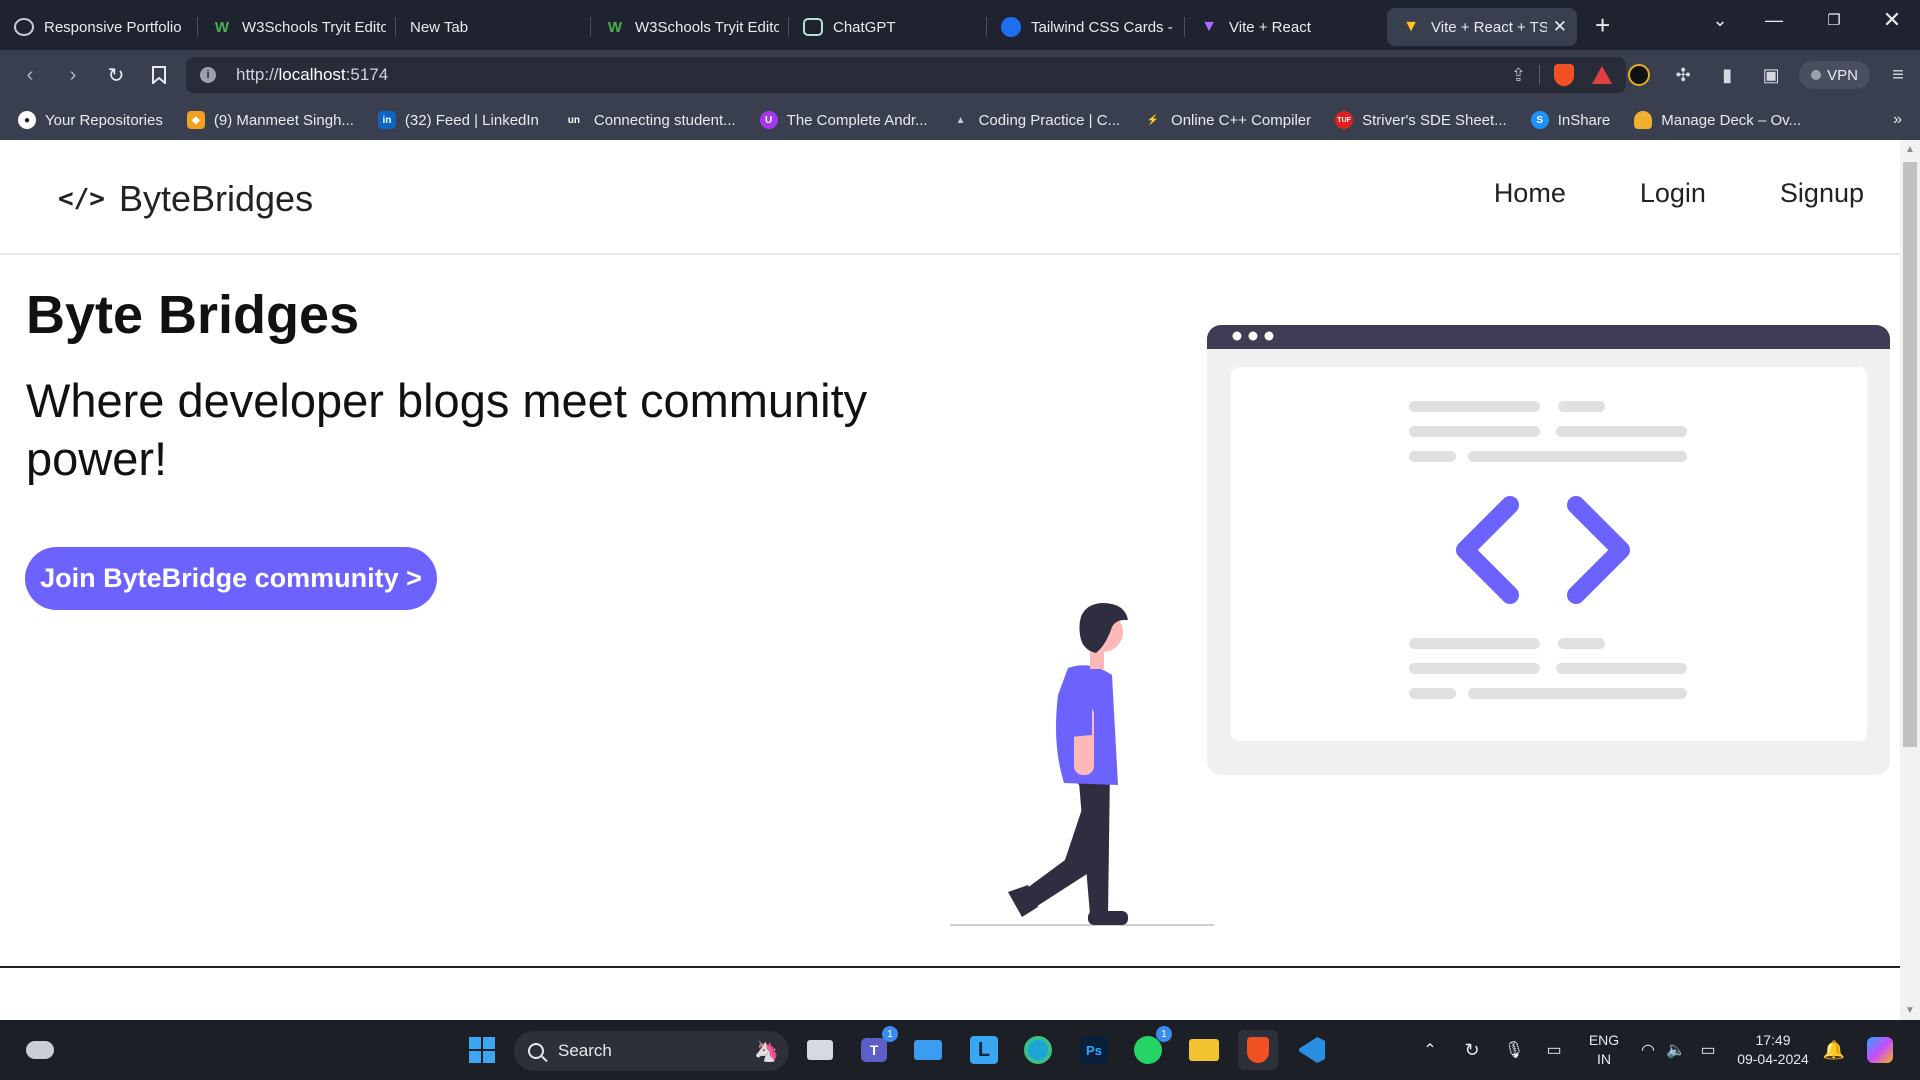  Describe the element at coordinates (1771, 75) in the screenshot. I see `wallet-icon: ▣` at that location.